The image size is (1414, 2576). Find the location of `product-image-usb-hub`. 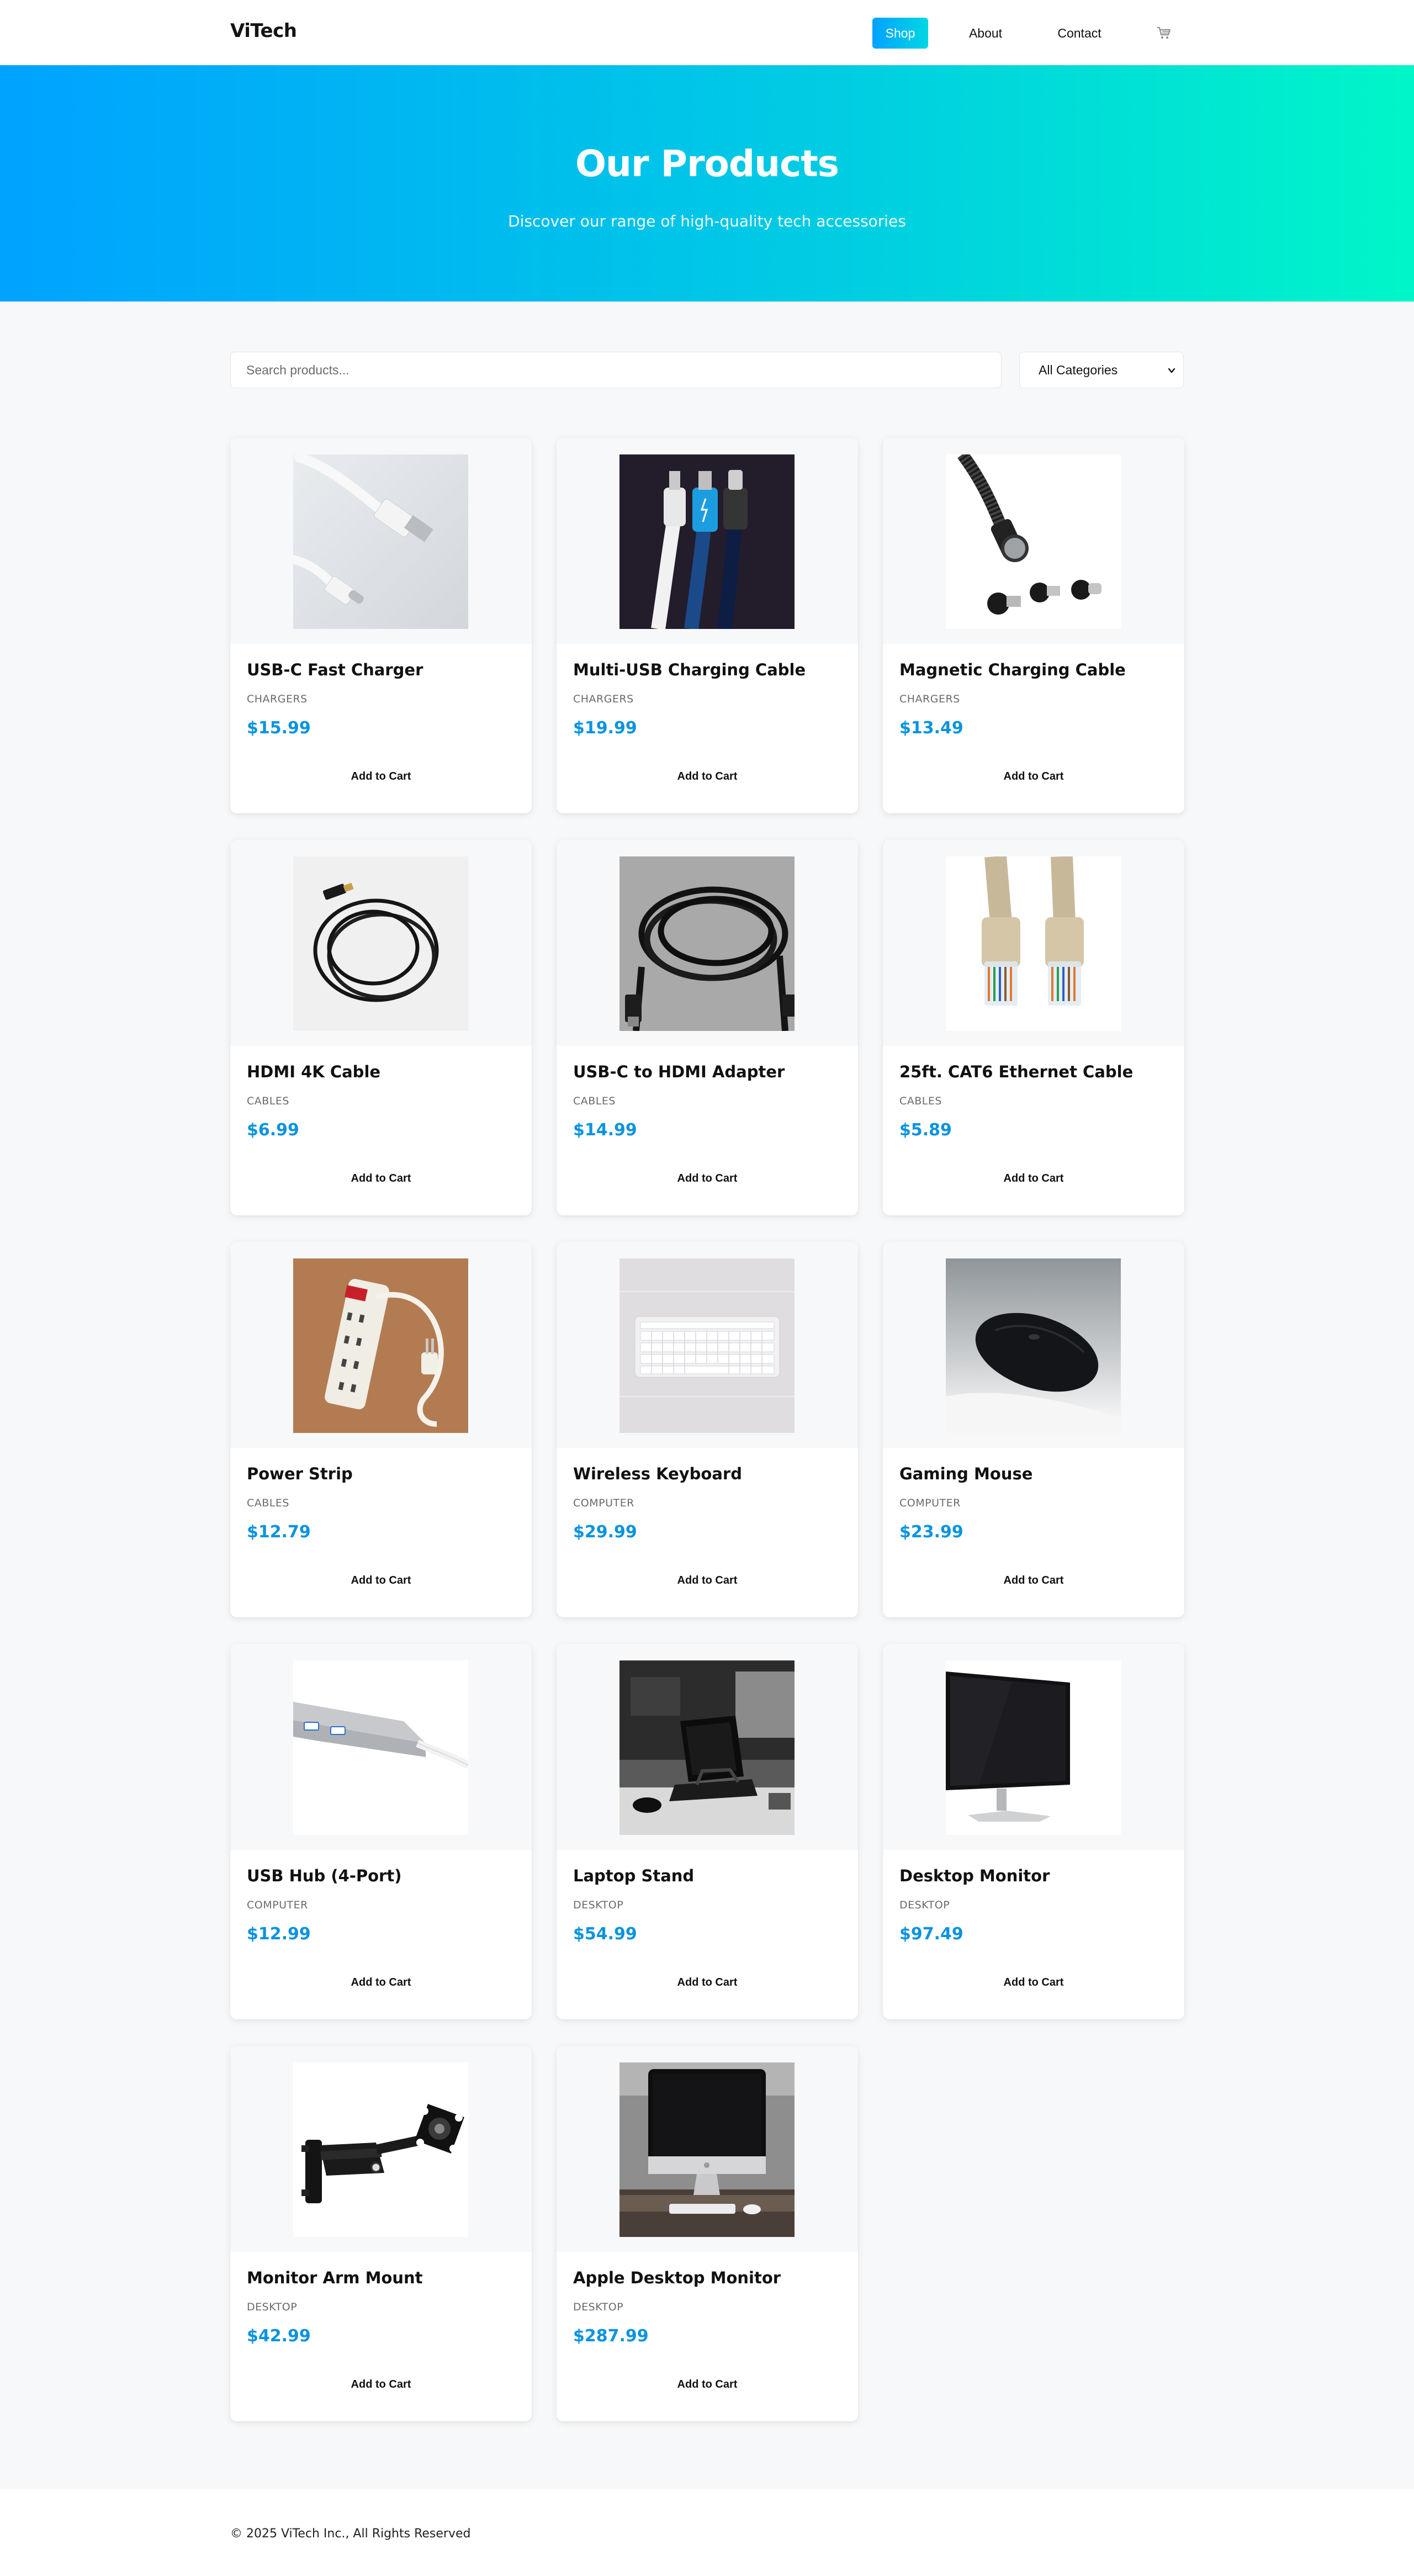

product-image-usb-hub is located at coordinates (381, 1747).